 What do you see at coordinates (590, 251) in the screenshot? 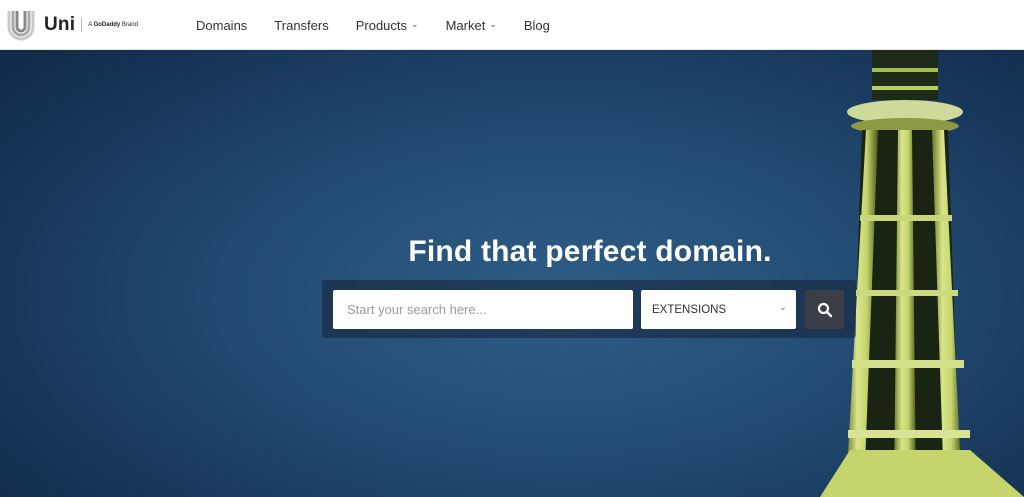
I see `hero-title: Find that perfect domain.` at bounding box center [590, 251].